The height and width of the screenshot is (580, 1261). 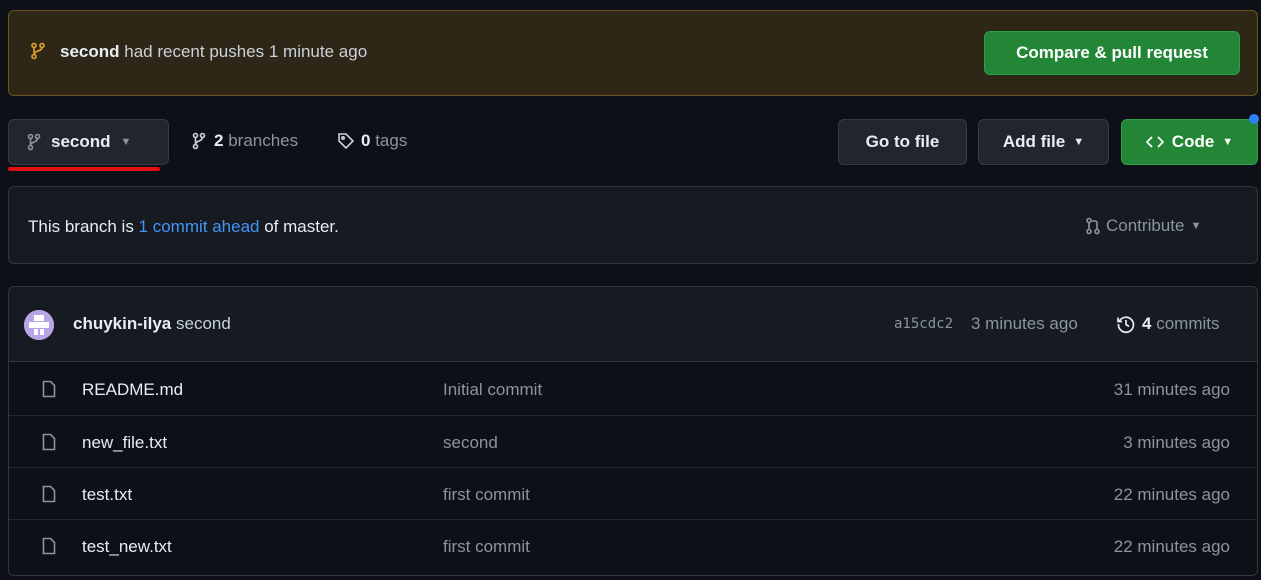 What do you see at coordinates (299, 226) in the screenshot?
I see `ahead-suffix: of master.` at bounding box center [299, 226].